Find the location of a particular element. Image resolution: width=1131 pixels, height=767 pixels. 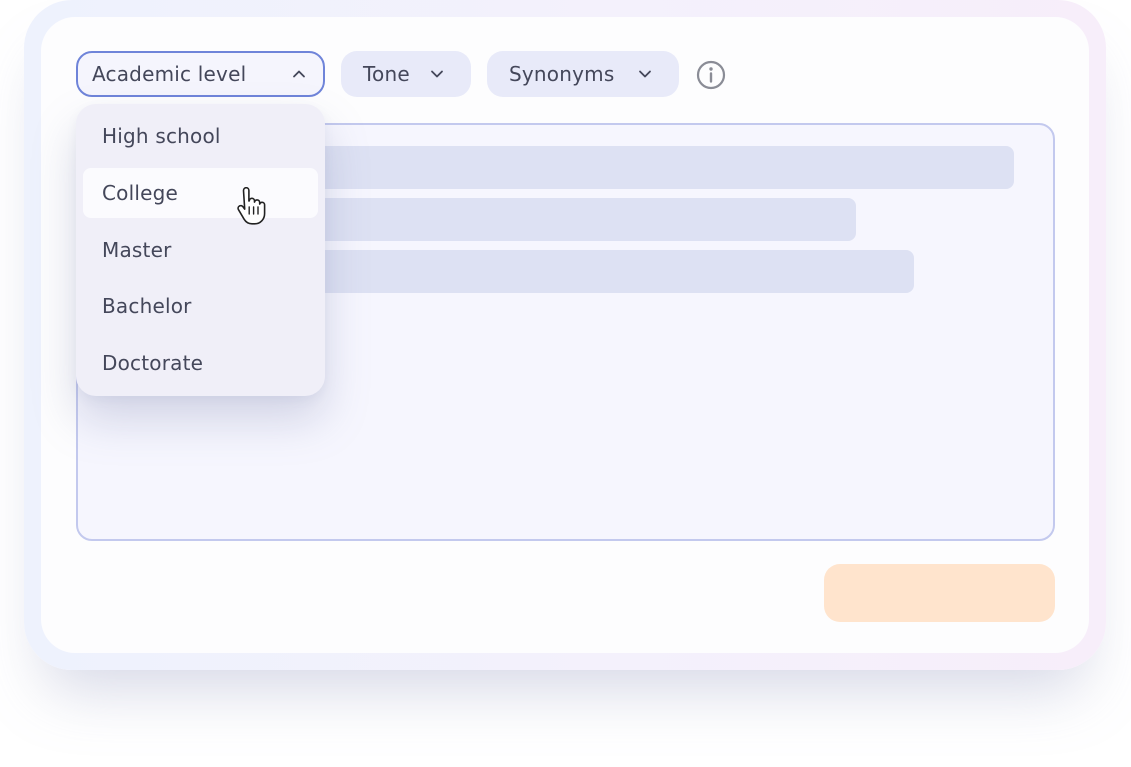

synonyms-label: Synonyms is located at coordinates (562, 74).